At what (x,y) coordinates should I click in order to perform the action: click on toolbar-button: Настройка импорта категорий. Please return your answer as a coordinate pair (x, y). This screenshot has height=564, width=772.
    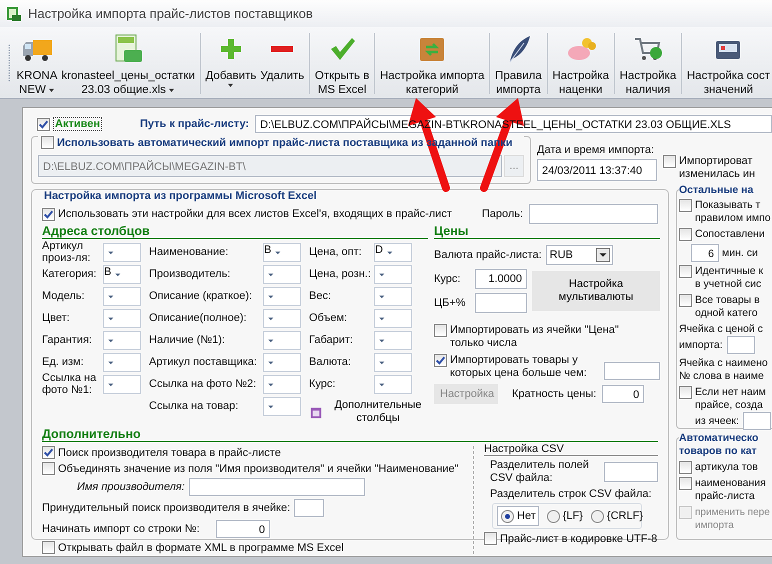
    Looking at the image, I should click on (432, 62).